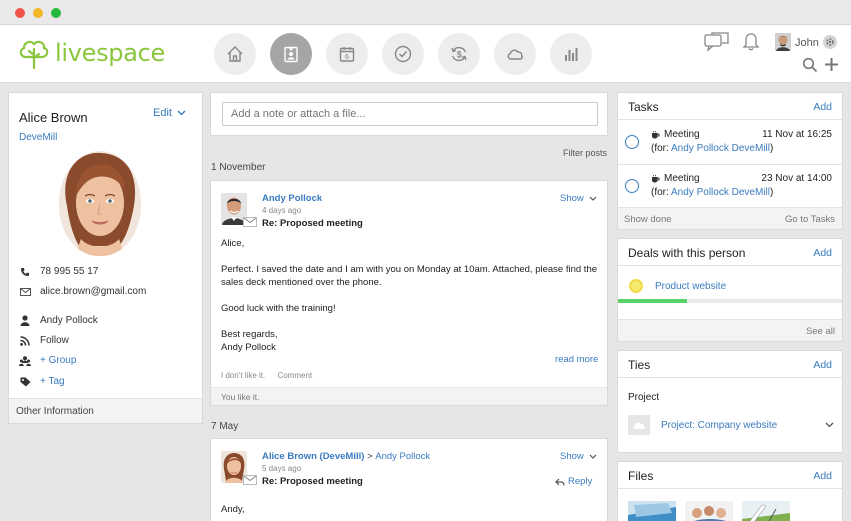  I want to click on minimize-window-button, so click(38, 13).